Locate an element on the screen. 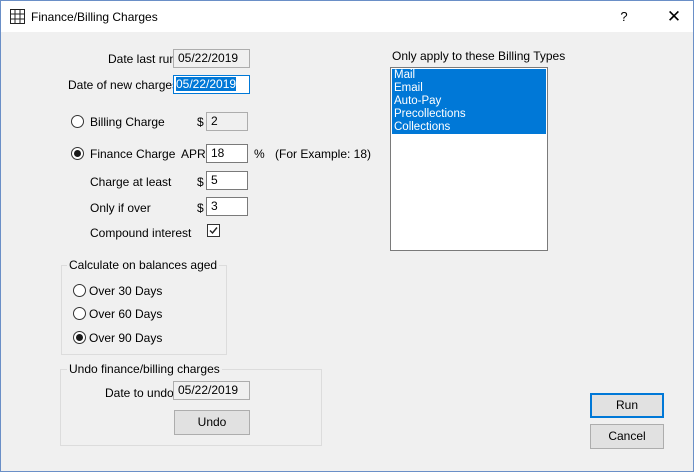 This screenshot has height=472, width=694. only-if-over-currency: $ is located at coordinates (200, 208).